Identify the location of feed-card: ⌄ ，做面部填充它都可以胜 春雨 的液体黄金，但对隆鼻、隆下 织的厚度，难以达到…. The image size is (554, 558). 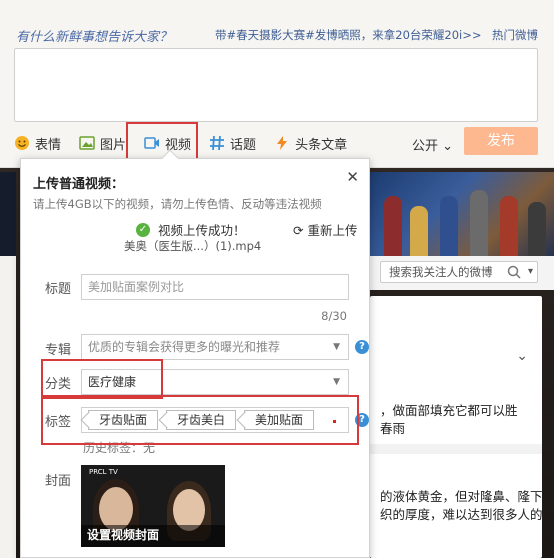
(456, 427).